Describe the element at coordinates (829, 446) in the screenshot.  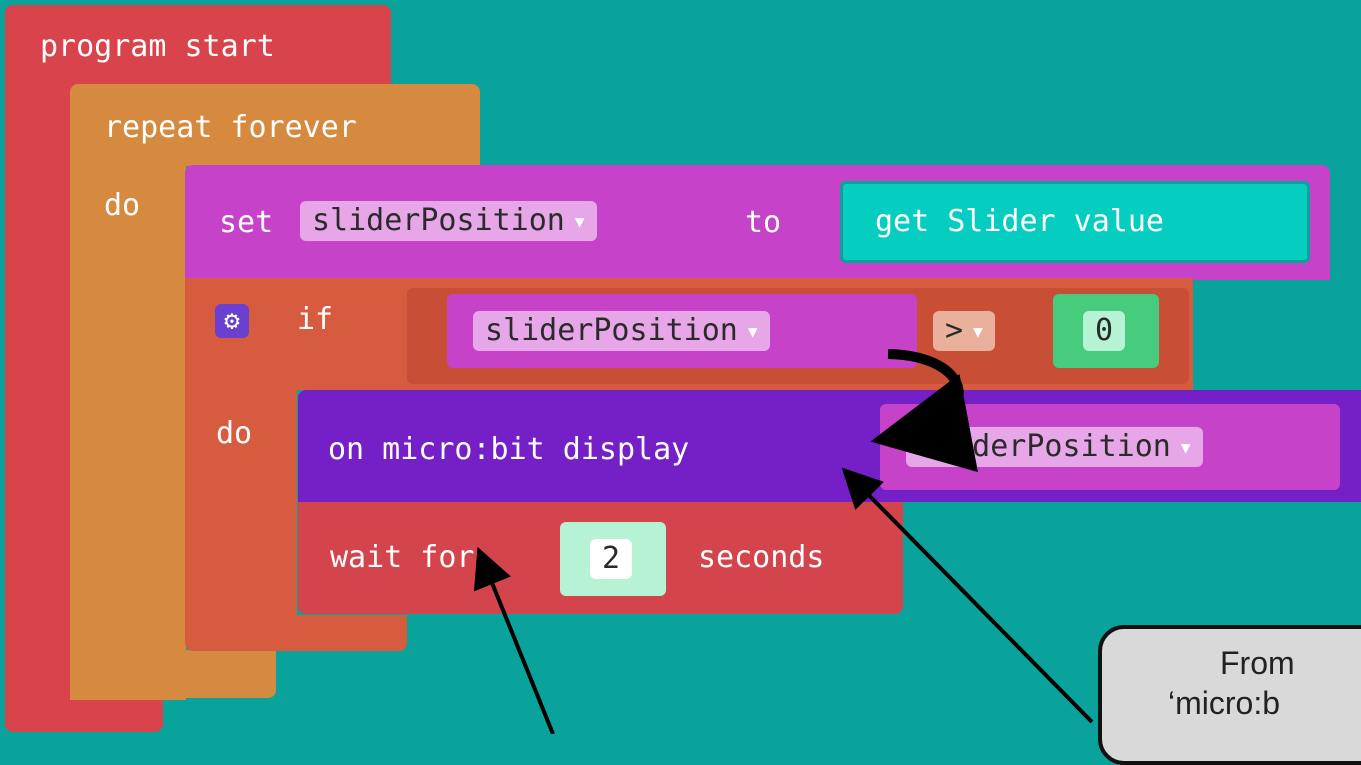
I see `microbit-display-block: on micro:bit display sliderPosition ▼` at that location.